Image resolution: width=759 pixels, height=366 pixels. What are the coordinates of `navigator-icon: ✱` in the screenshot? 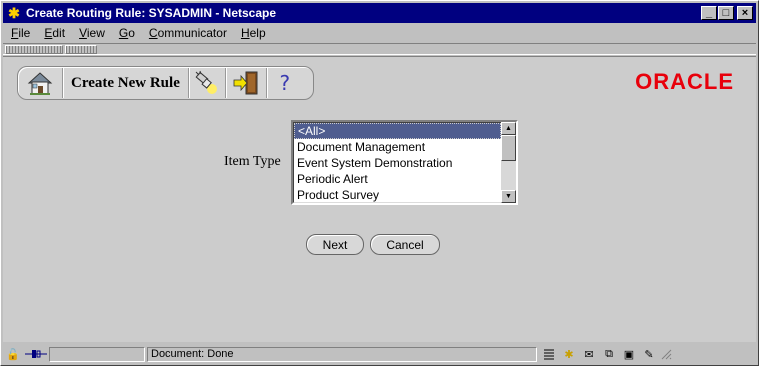 It's located at (569, 354).